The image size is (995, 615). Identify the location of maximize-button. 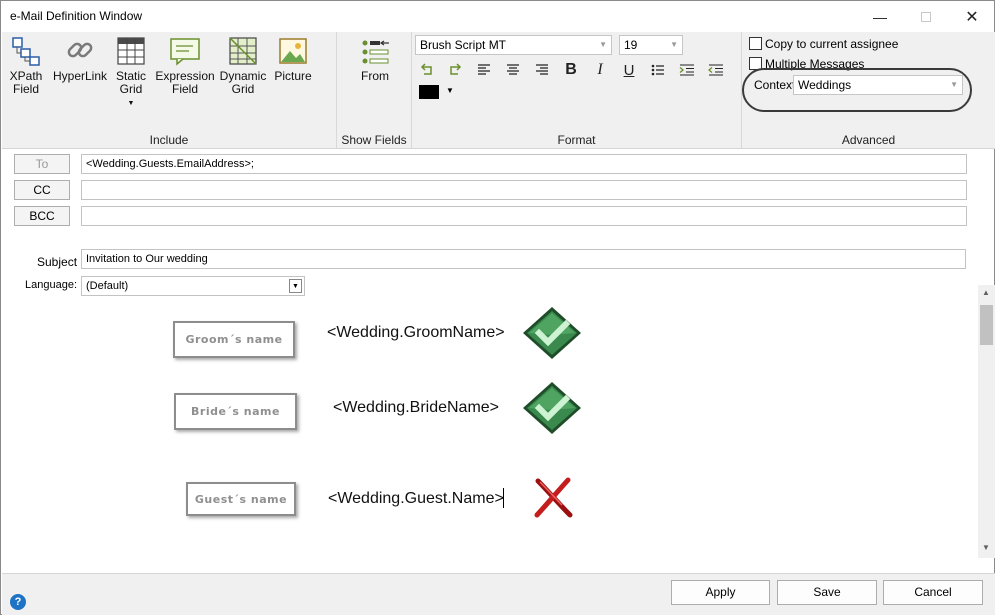
(926, 16).